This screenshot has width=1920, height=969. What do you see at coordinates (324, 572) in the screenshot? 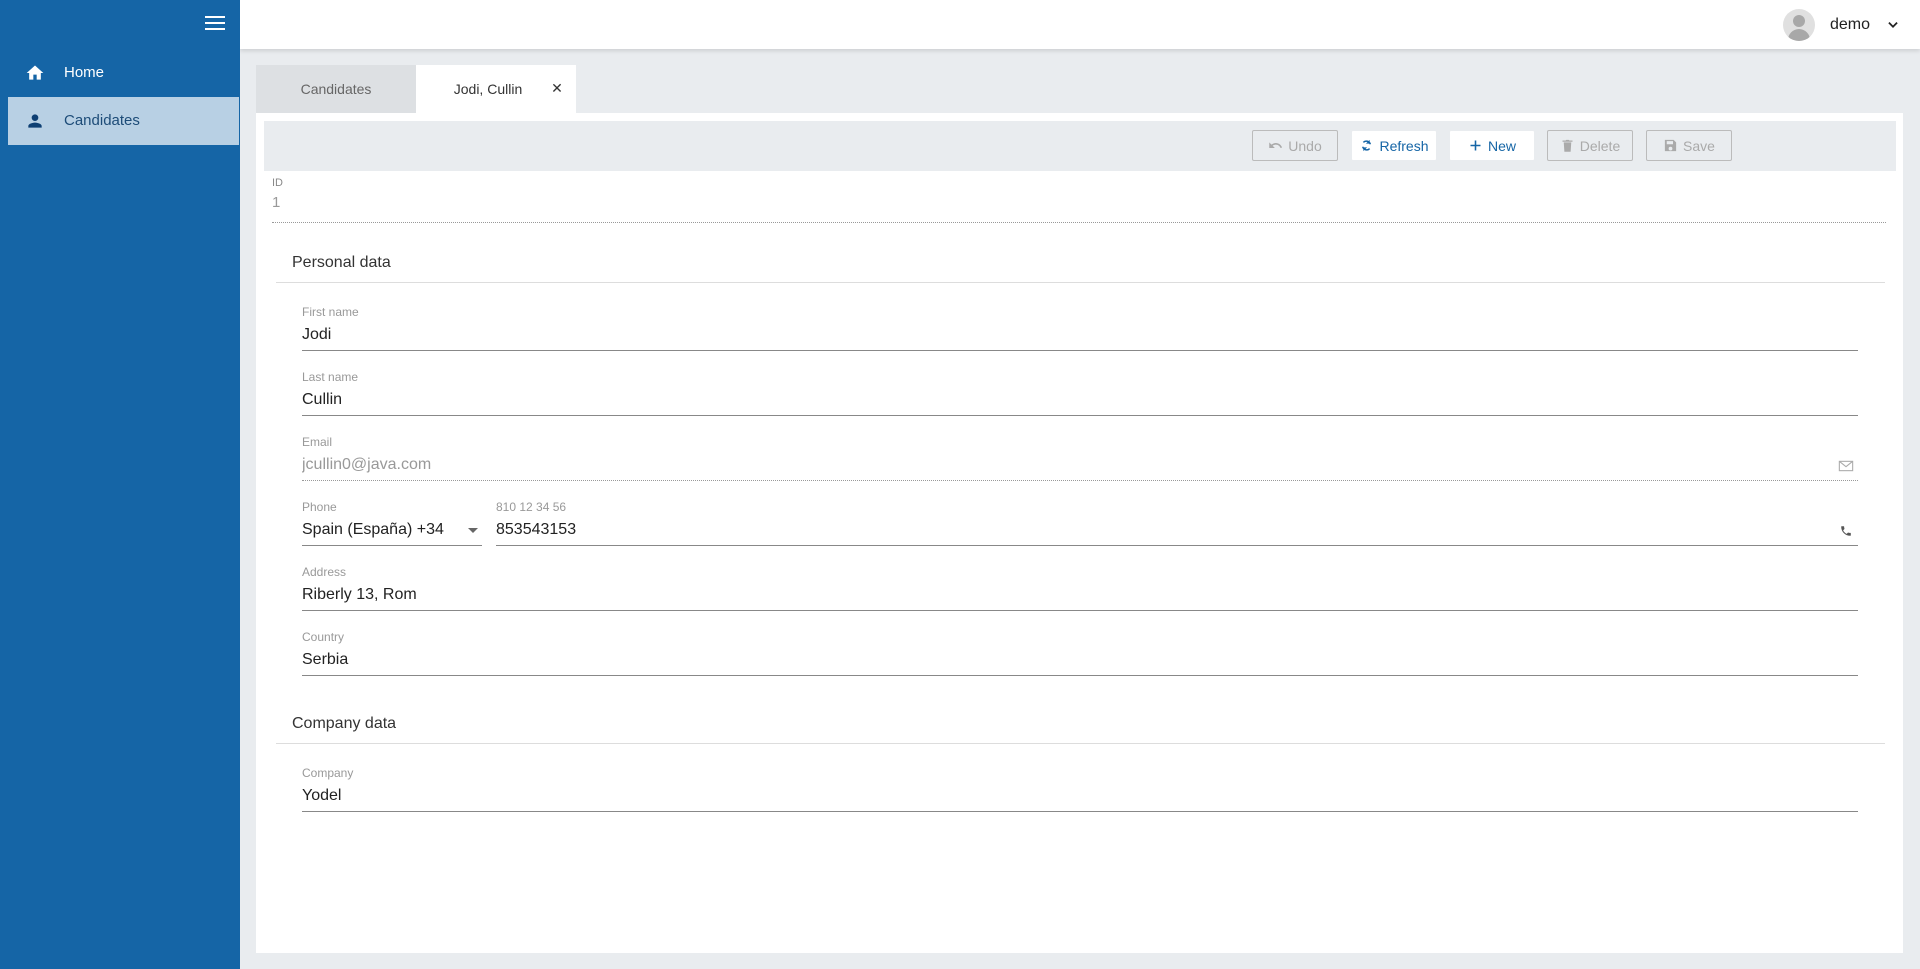
I see `address-label: Address` at bounding box center [324, 572].